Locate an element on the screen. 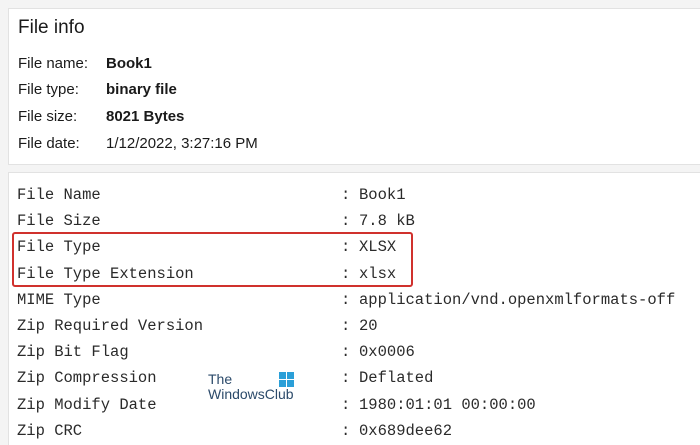 This screenshot has width=700, height=445. file-size-value: 8021 Bytes is located at coordinates (145, 116).